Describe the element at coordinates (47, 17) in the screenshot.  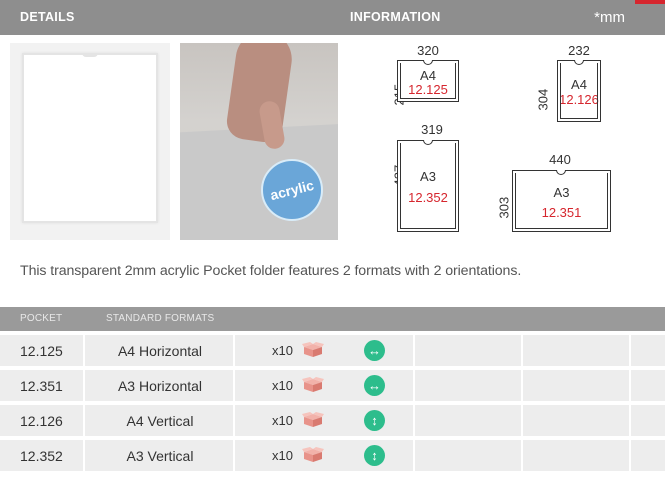
I see `details-heading: DETAILS` at that location.